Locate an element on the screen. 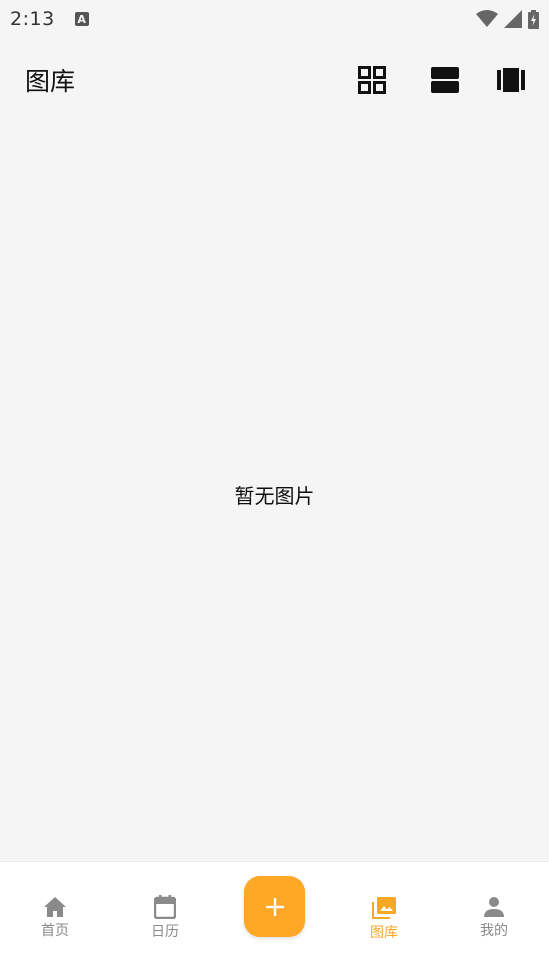  add-button is located at coordinates (274, 906).